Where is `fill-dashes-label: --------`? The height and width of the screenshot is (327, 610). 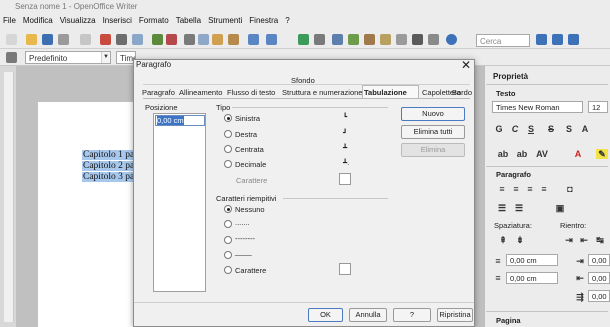
fill-dashes-label: -------- is located at coordinates (245, 238).